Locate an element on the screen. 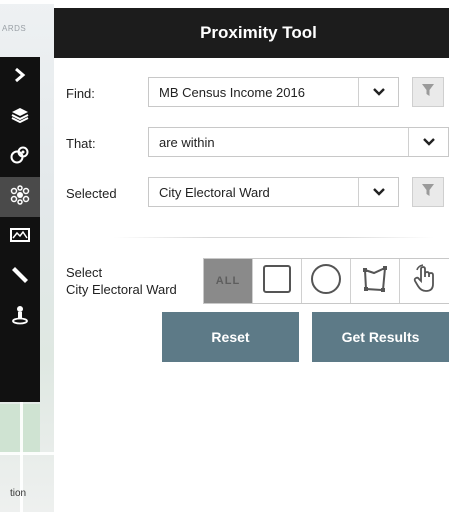 This screenshot has width=449, height=512. basemap-icon is located at coordinates (20, 237).